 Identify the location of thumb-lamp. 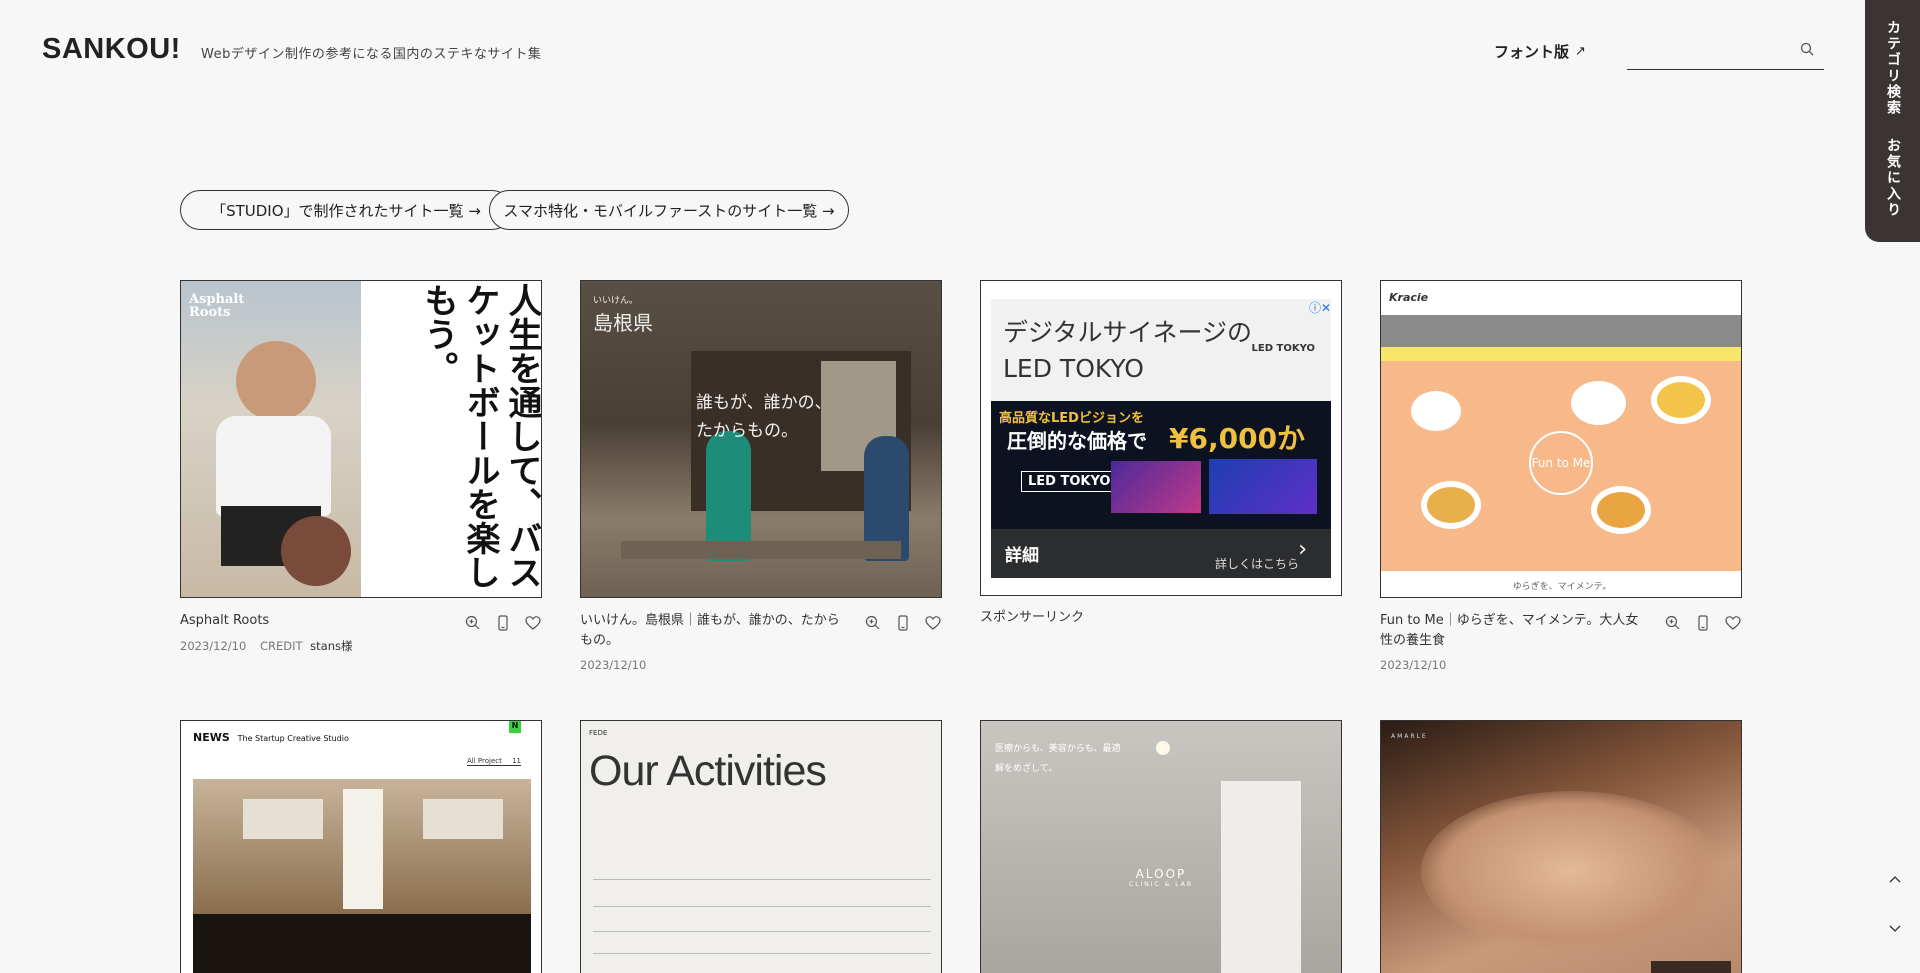
(1163, 748).